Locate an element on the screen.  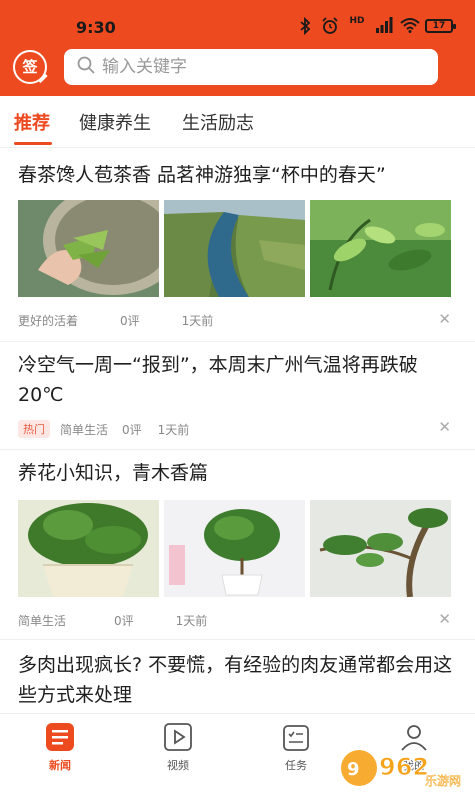
app-logo-icon: 签 is located at coordinates (30, 67).